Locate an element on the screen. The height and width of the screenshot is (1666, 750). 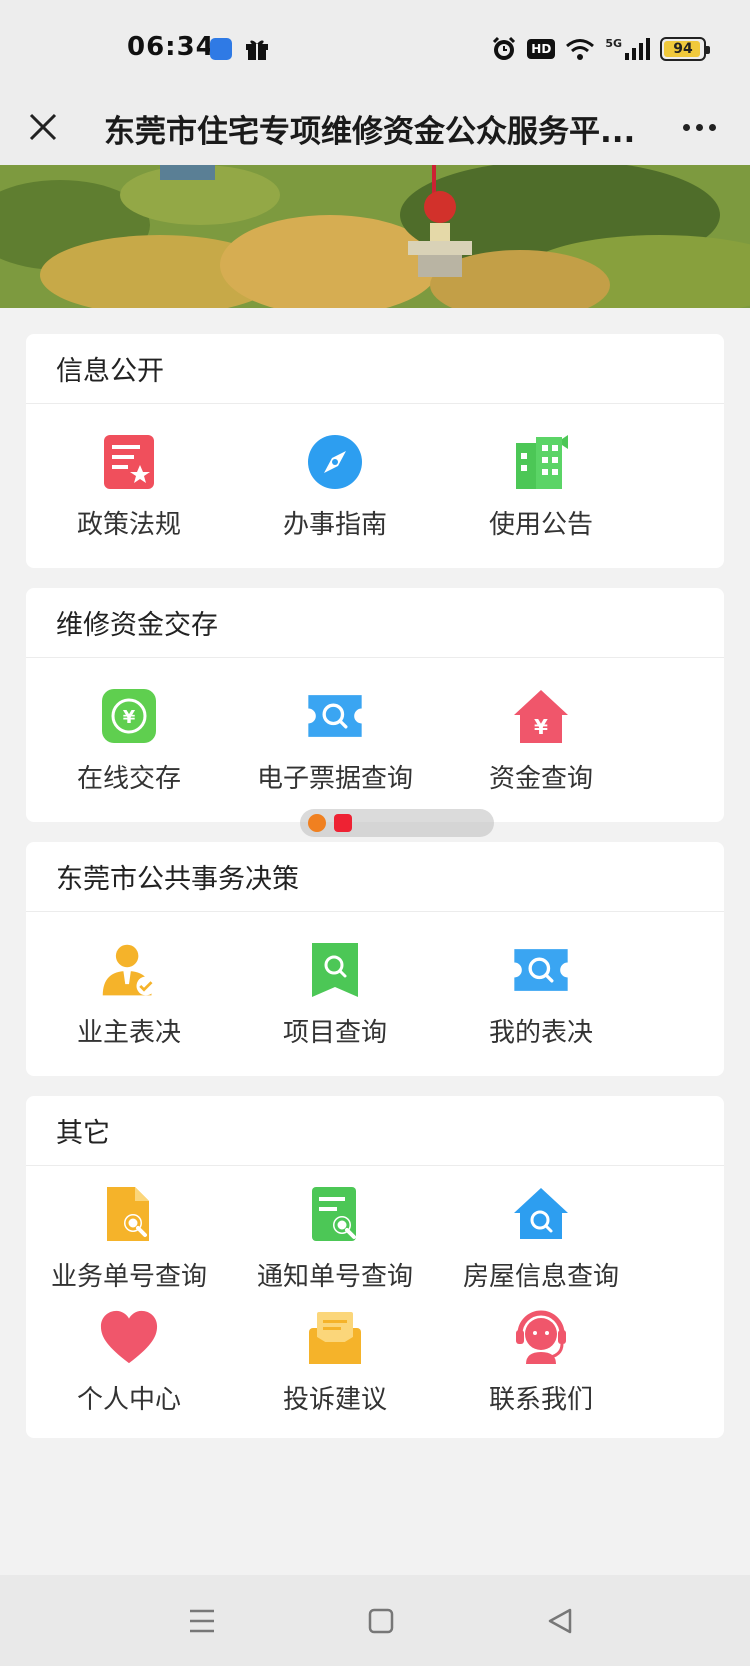
grid-item-label: 办事指南 is located at coordinates (334, 525).